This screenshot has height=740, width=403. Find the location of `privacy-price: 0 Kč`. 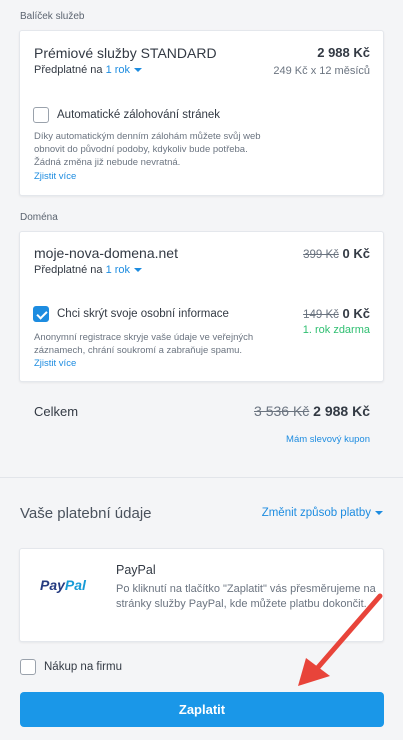

privacy-price: 0 Kč is located at coordinates (356, 313).